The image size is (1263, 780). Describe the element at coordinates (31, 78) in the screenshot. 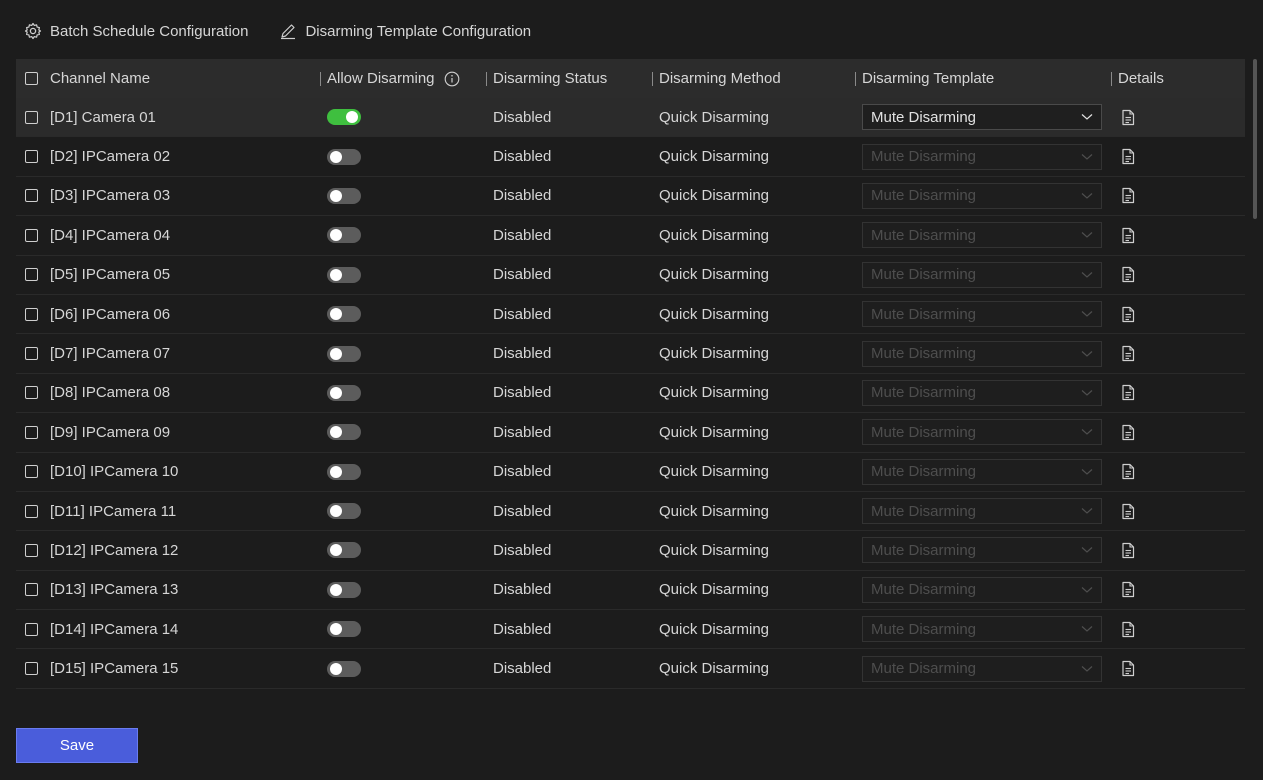

I see `select-all-checkbox` at that location.